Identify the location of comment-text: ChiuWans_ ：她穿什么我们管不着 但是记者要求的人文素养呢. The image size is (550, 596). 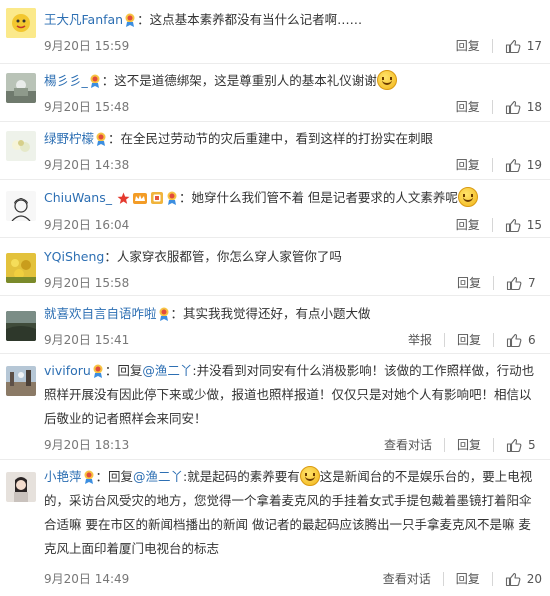
(291, 198).